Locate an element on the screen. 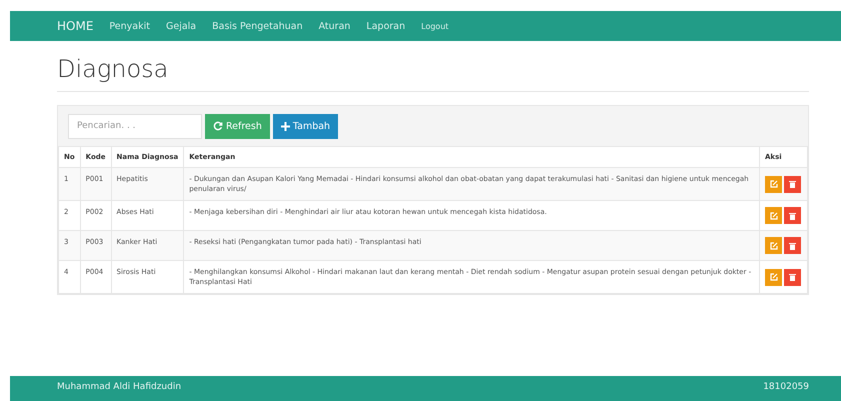 This screenshot has height=401, width=841. search-field: Pencarian. . . is located at coordinates (135, 126).